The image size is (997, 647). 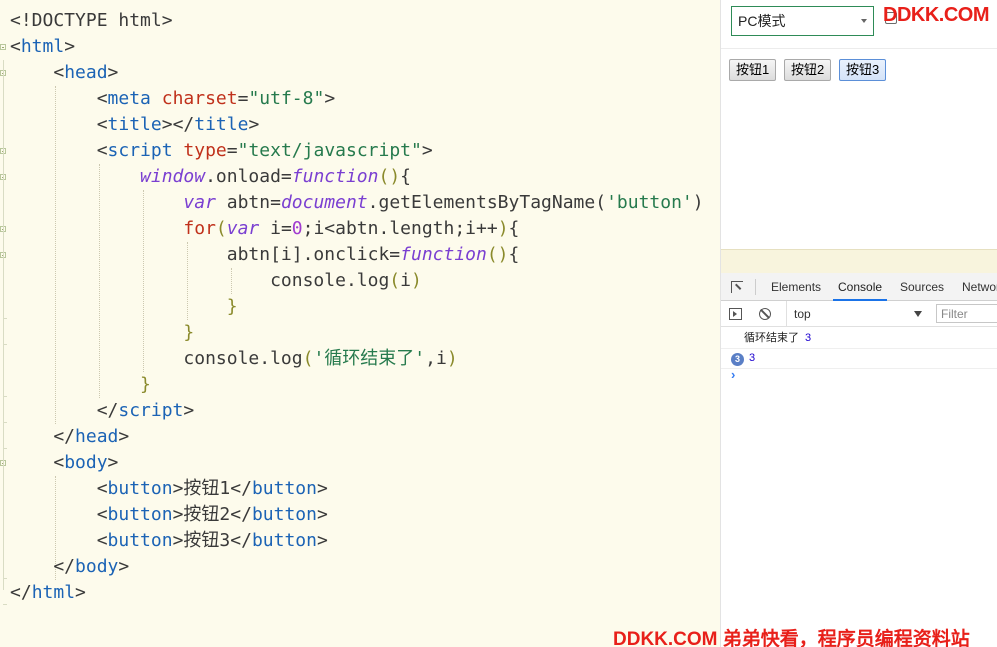 What do you see at coordinates (264, 229) in the screenshot?
I see `code-line: for(var i=0;i<abtn.length;i++){` at bounding box center [264, 229].